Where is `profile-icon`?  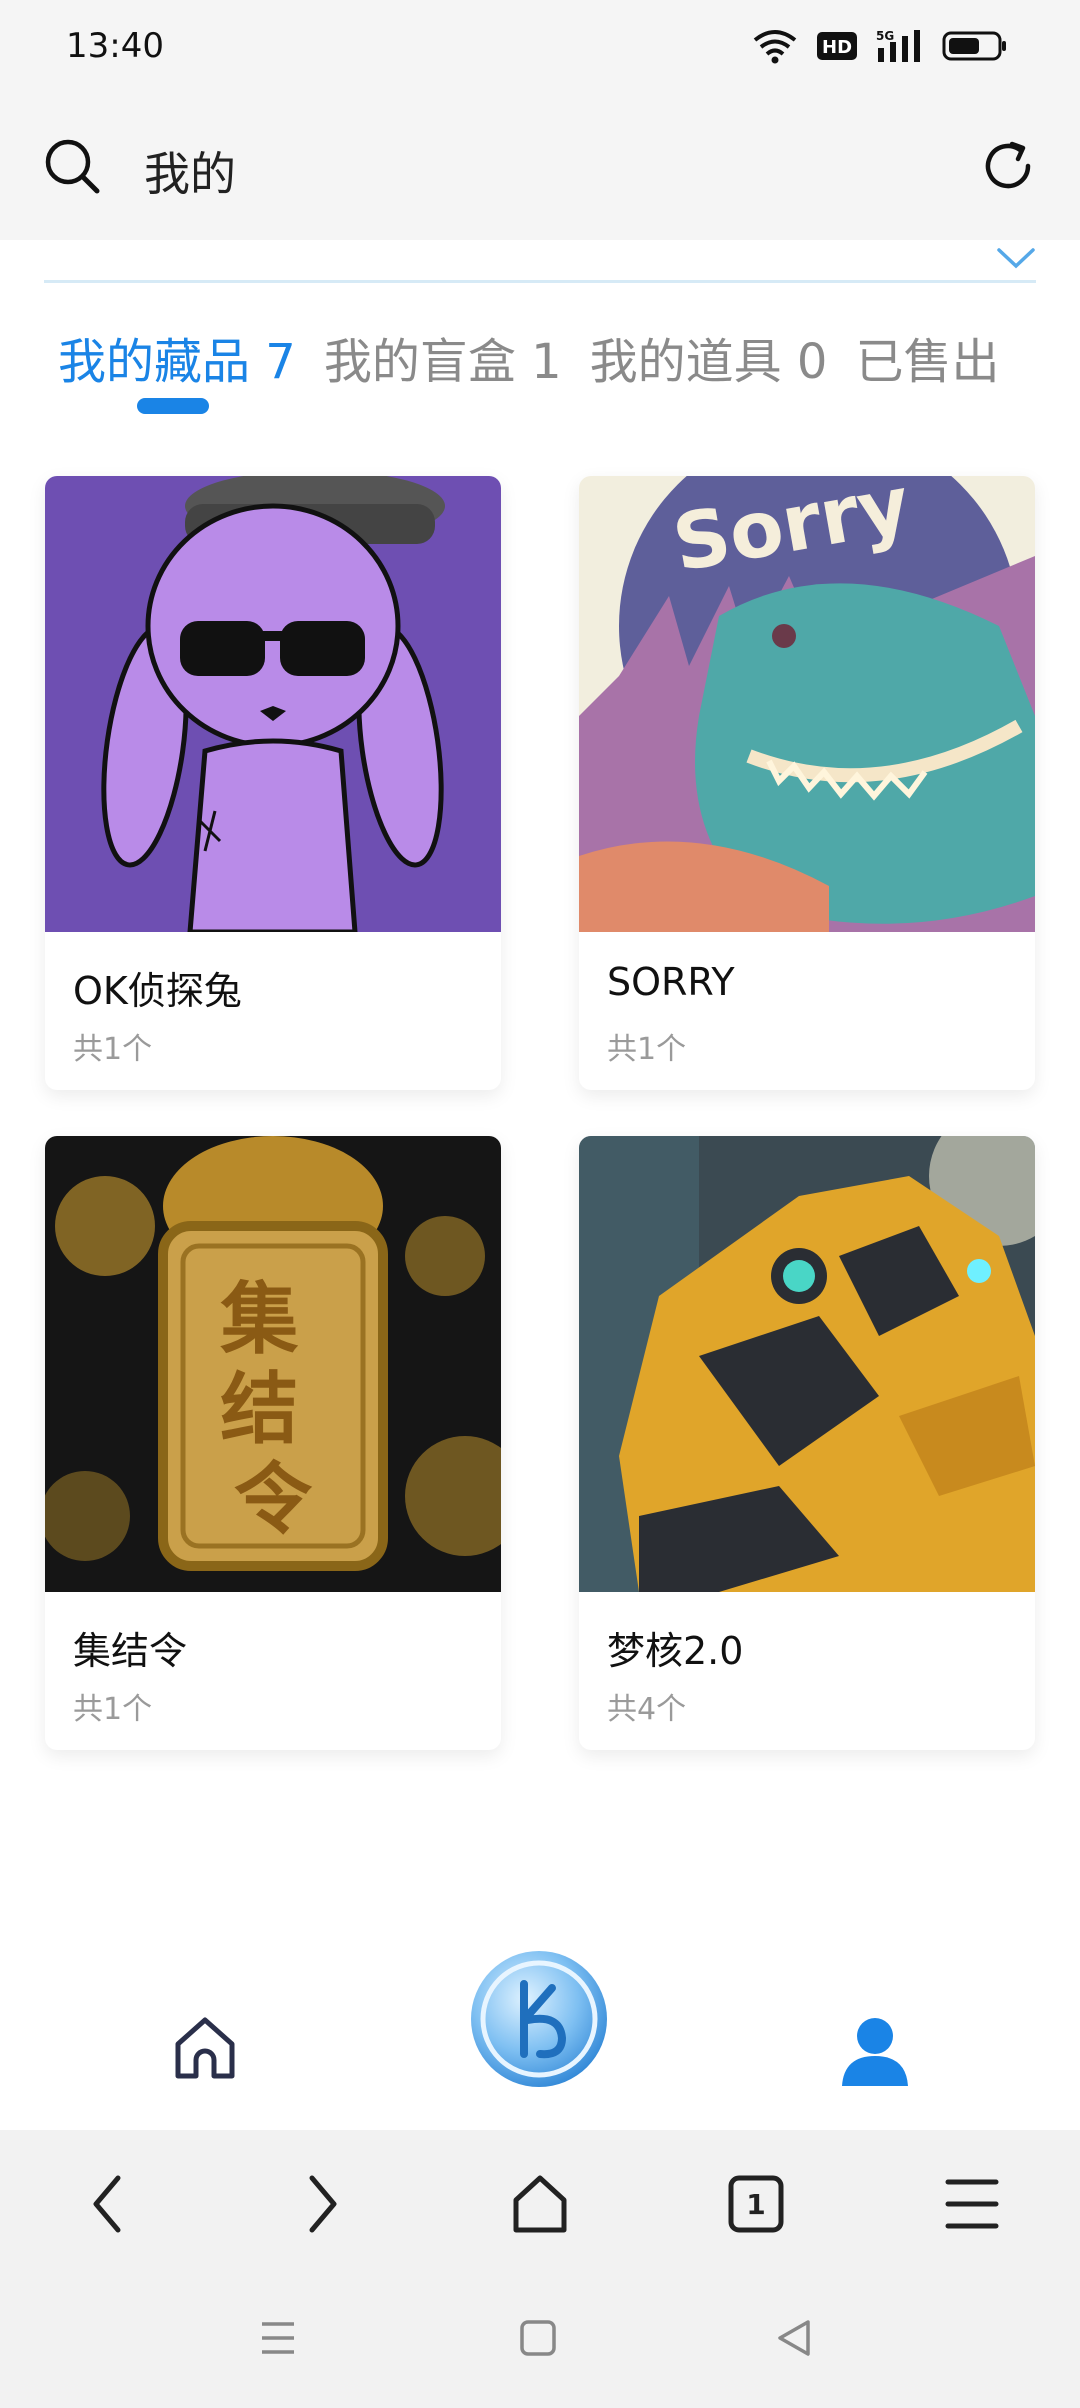 profile-icon is located at coordinates (875, 2051).